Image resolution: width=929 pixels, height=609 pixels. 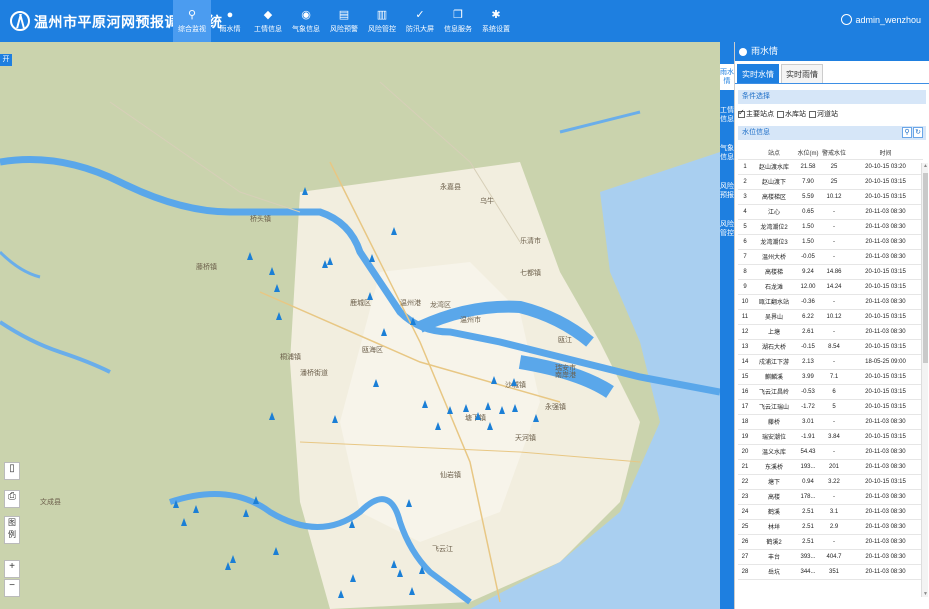 What do you see at coordinates (727, 77) in the screenshot?
I see `side-tab-0: 雨水情` at bounding box center [727, 77].